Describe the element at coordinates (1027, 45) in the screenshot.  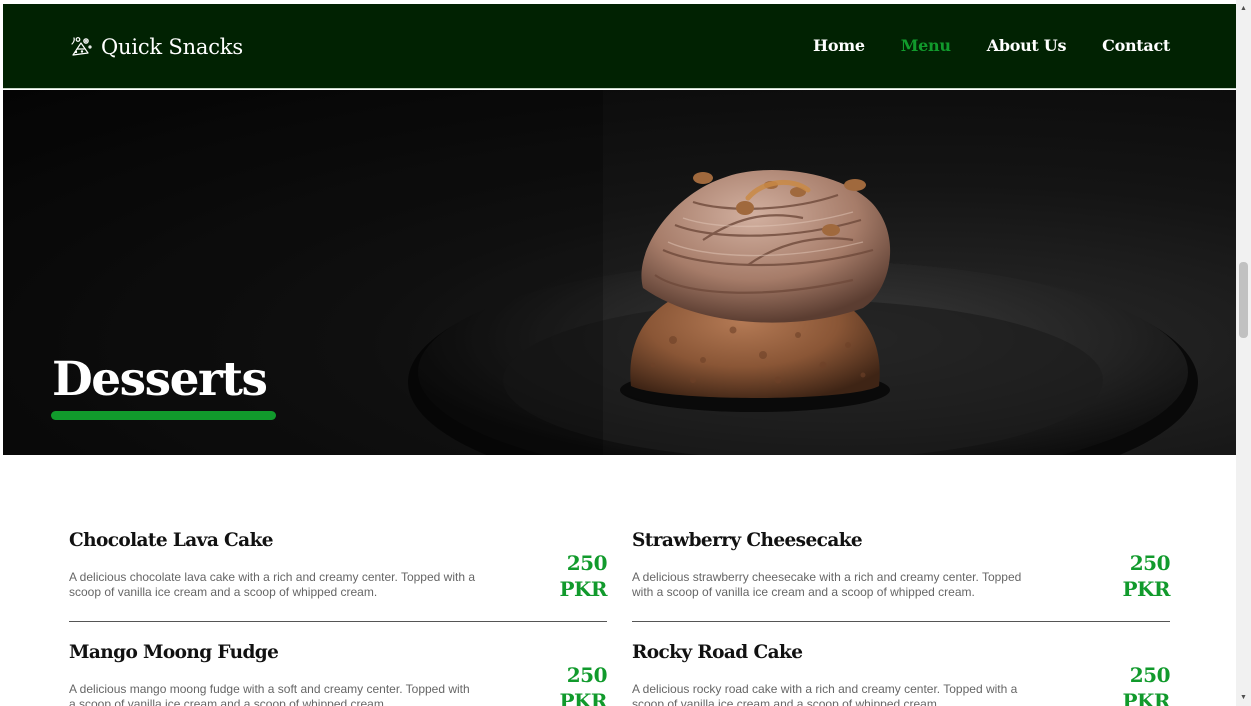
I see `nav-about-us: About Us` at that location.